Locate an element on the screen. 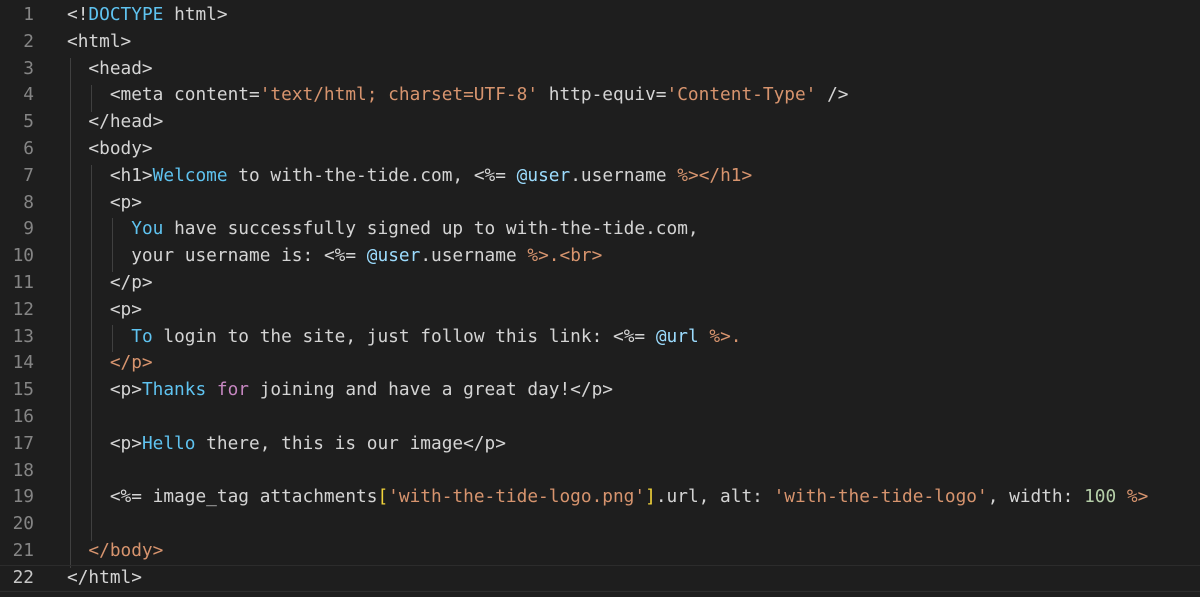  code-line: 20 is located at coordinates (600, 524).